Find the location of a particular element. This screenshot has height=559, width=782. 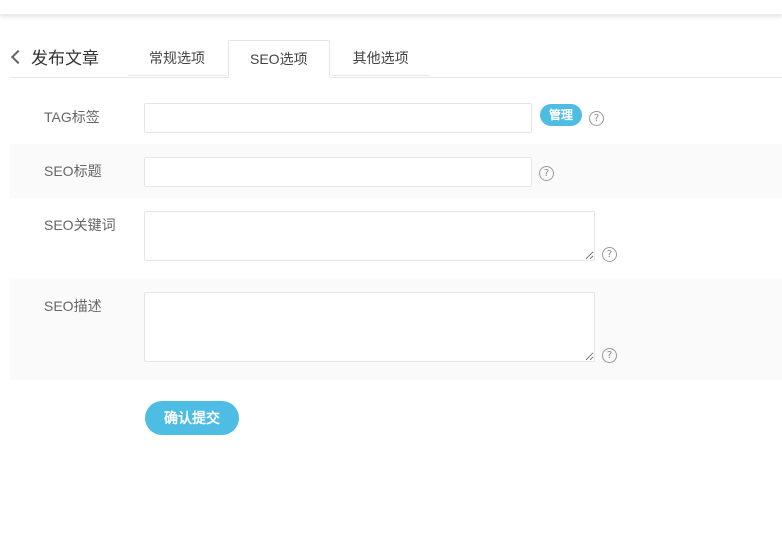

tab-other: 其他选项 is located at coordinates (380, 58).